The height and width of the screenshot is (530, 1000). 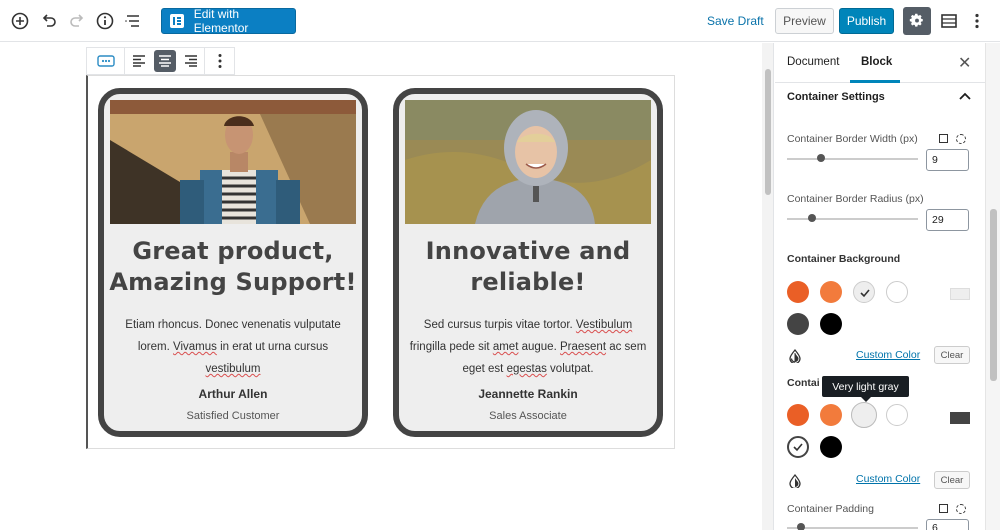 I want to click on align-left-icon, so click(x=138, y=61).